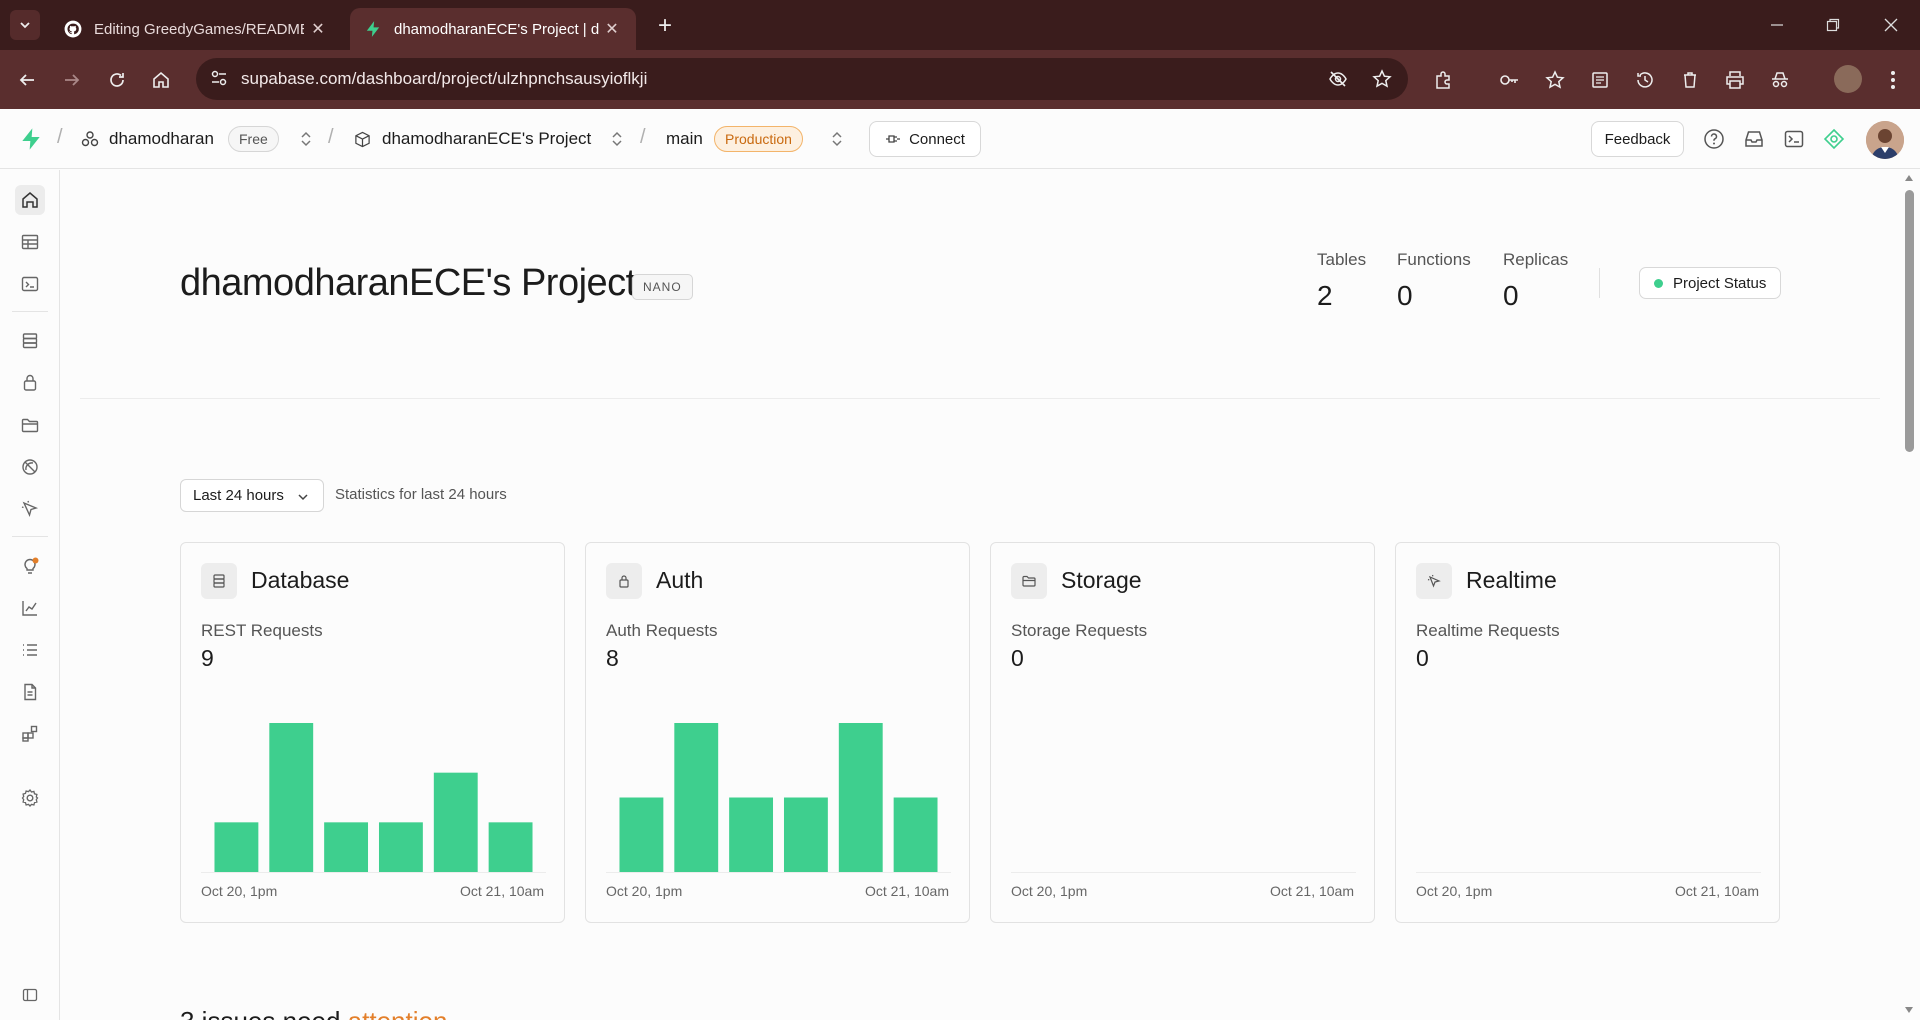  I want to click on help-icon, so click(1714, 139).